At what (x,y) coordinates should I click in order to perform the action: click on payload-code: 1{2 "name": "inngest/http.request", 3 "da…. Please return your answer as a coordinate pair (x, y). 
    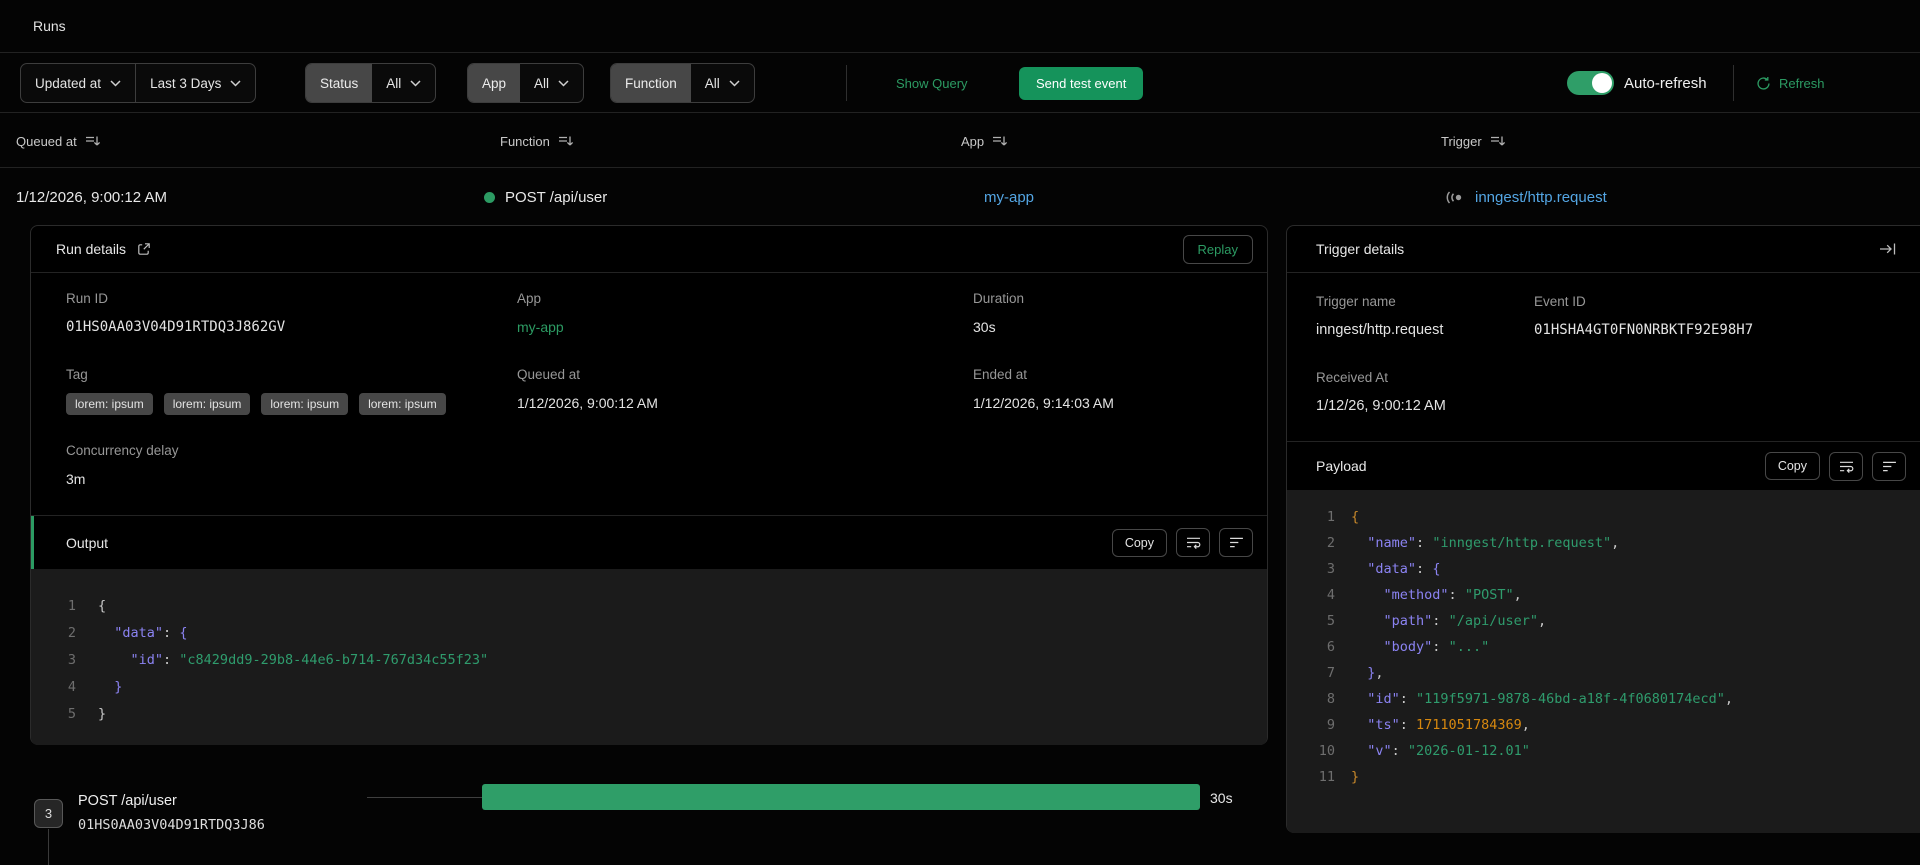
    Looking at the image, I should click on (1603, 661).